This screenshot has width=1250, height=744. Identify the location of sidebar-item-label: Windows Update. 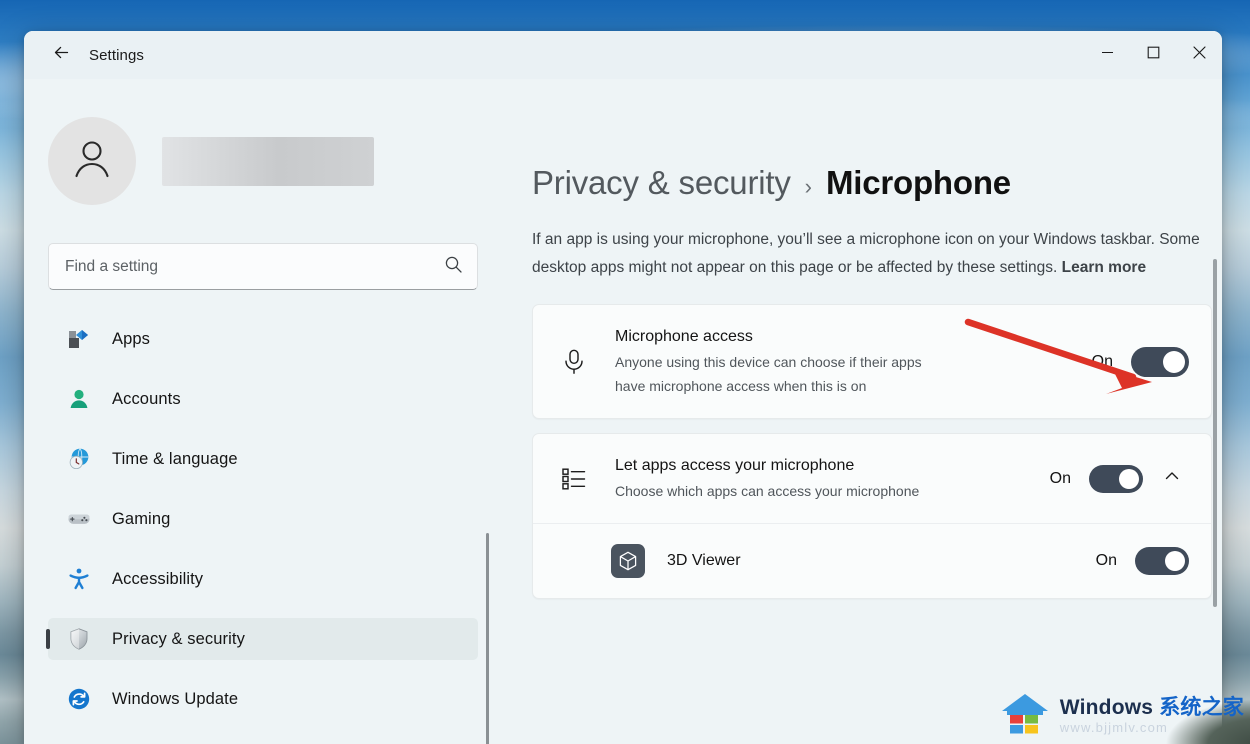
(175, 698).